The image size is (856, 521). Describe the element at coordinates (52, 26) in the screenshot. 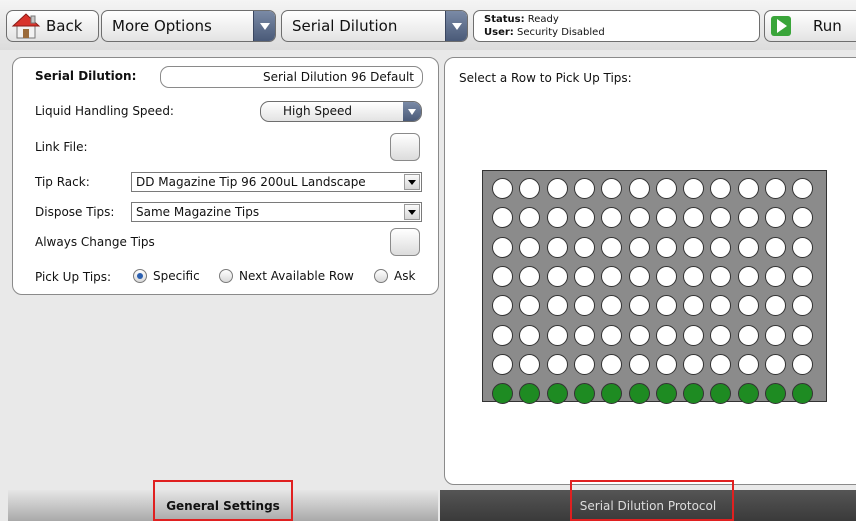

I see `back-button: Back` at that location.